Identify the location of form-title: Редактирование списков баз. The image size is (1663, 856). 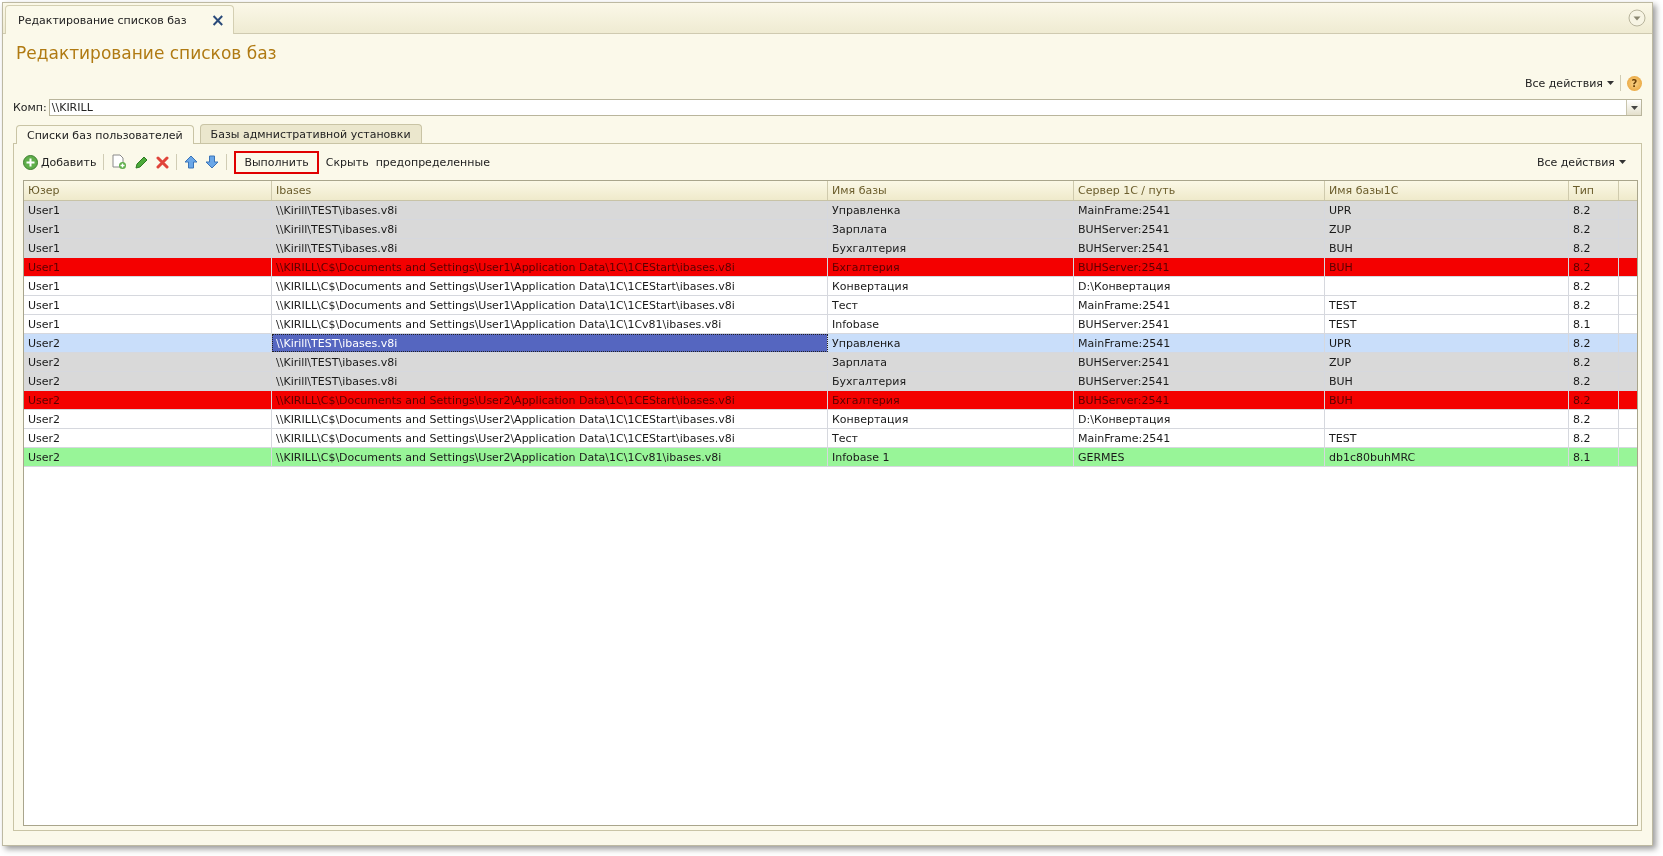
(147, 53).